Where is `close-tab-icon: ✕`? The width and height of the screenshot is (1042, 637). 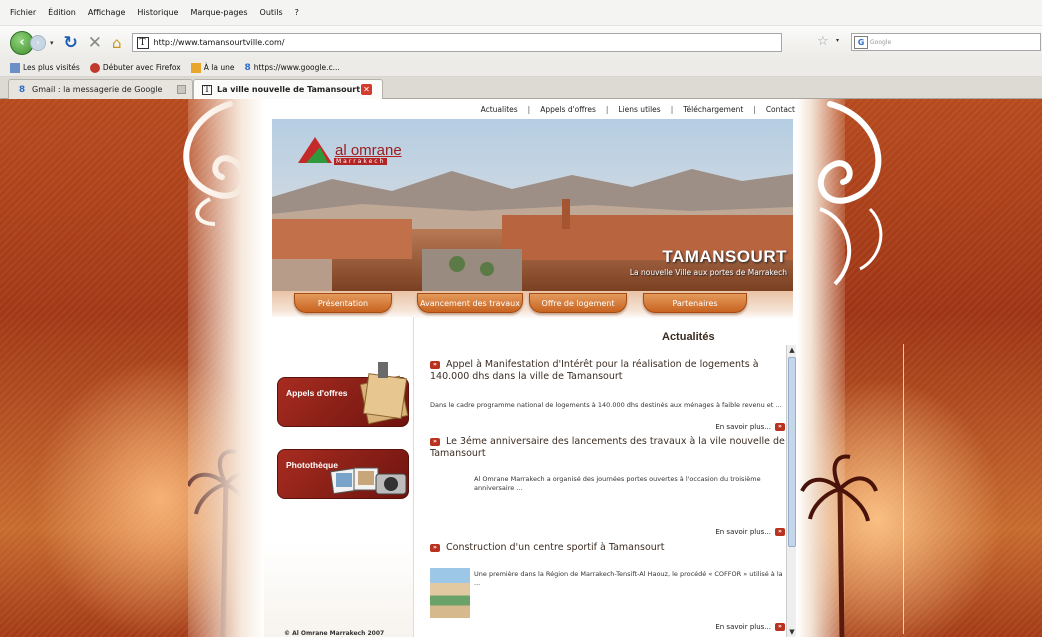 close-tab-icon: ✕ is located at coordinates (366, 89).